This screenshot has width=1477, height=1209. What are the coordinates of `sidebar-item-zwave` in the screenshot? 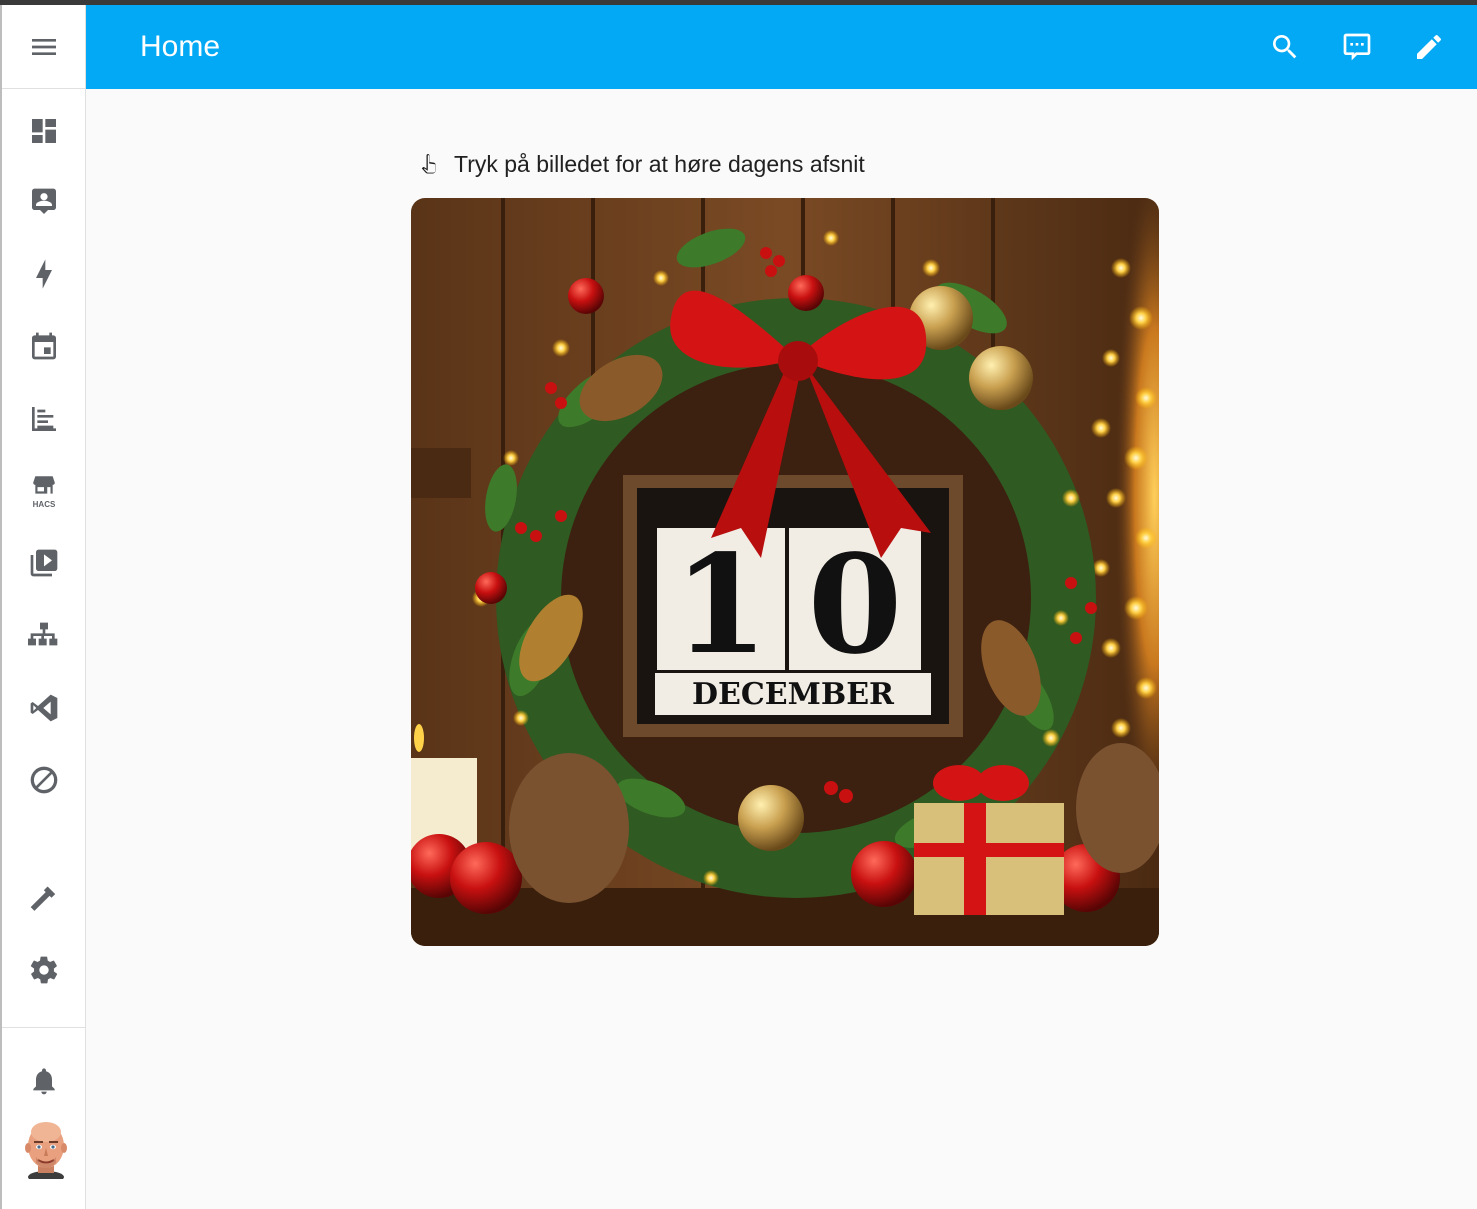 It's located at (44, 780).